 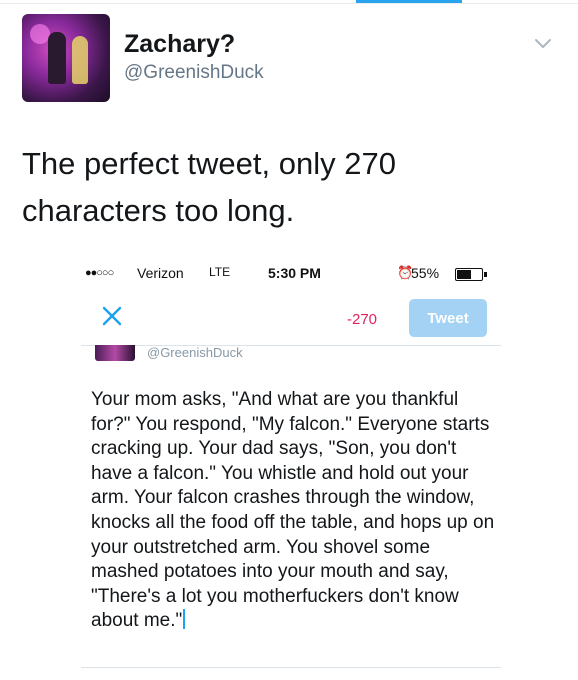 What do you see at coordinates (158, 210) in the screenshot?
I see `tweet-text-line: characters too long.` at bounding box center [158, 210].